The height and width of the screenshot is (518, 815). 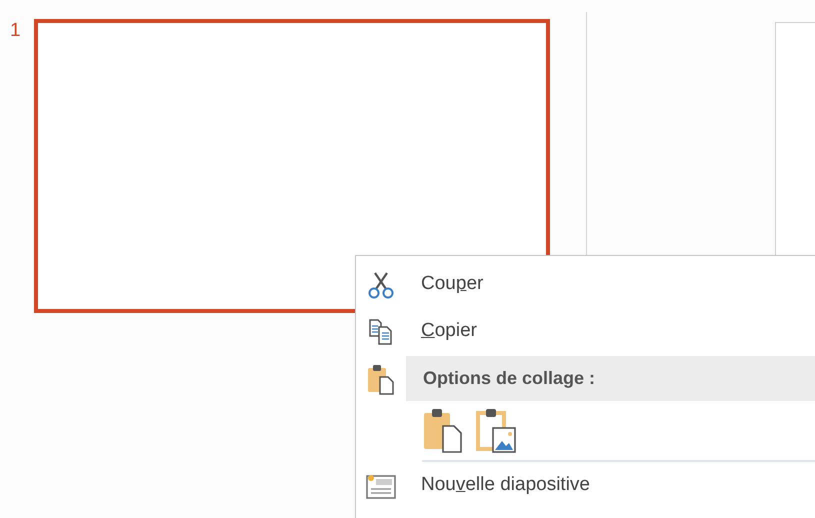 What do you see at coordinates (381, 378) in the screenshot?
I see `paste-icon` at bounding box center [381, 378].